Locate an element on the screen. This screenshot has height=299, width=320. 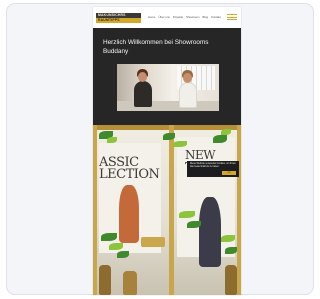
person-left-head is located at coordinates (142, 77).